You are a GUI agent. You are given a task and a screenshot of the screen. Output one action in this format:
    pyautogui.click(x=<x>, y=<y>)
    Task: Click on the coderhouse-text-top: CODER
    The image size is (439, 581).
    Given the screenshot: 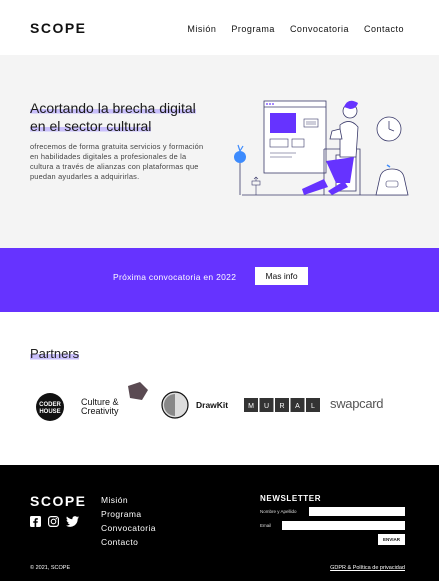 What is the action you would take?
    pyautogui.click(x=50, y=405)
    